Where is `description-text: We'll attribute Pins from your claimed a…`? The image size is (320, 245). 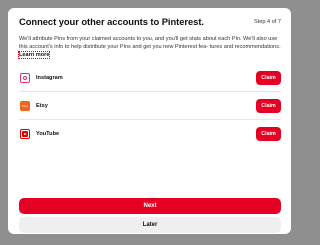
description-text: We'll attribute Pins from your claimed a… is located at coordinates (150, 43).